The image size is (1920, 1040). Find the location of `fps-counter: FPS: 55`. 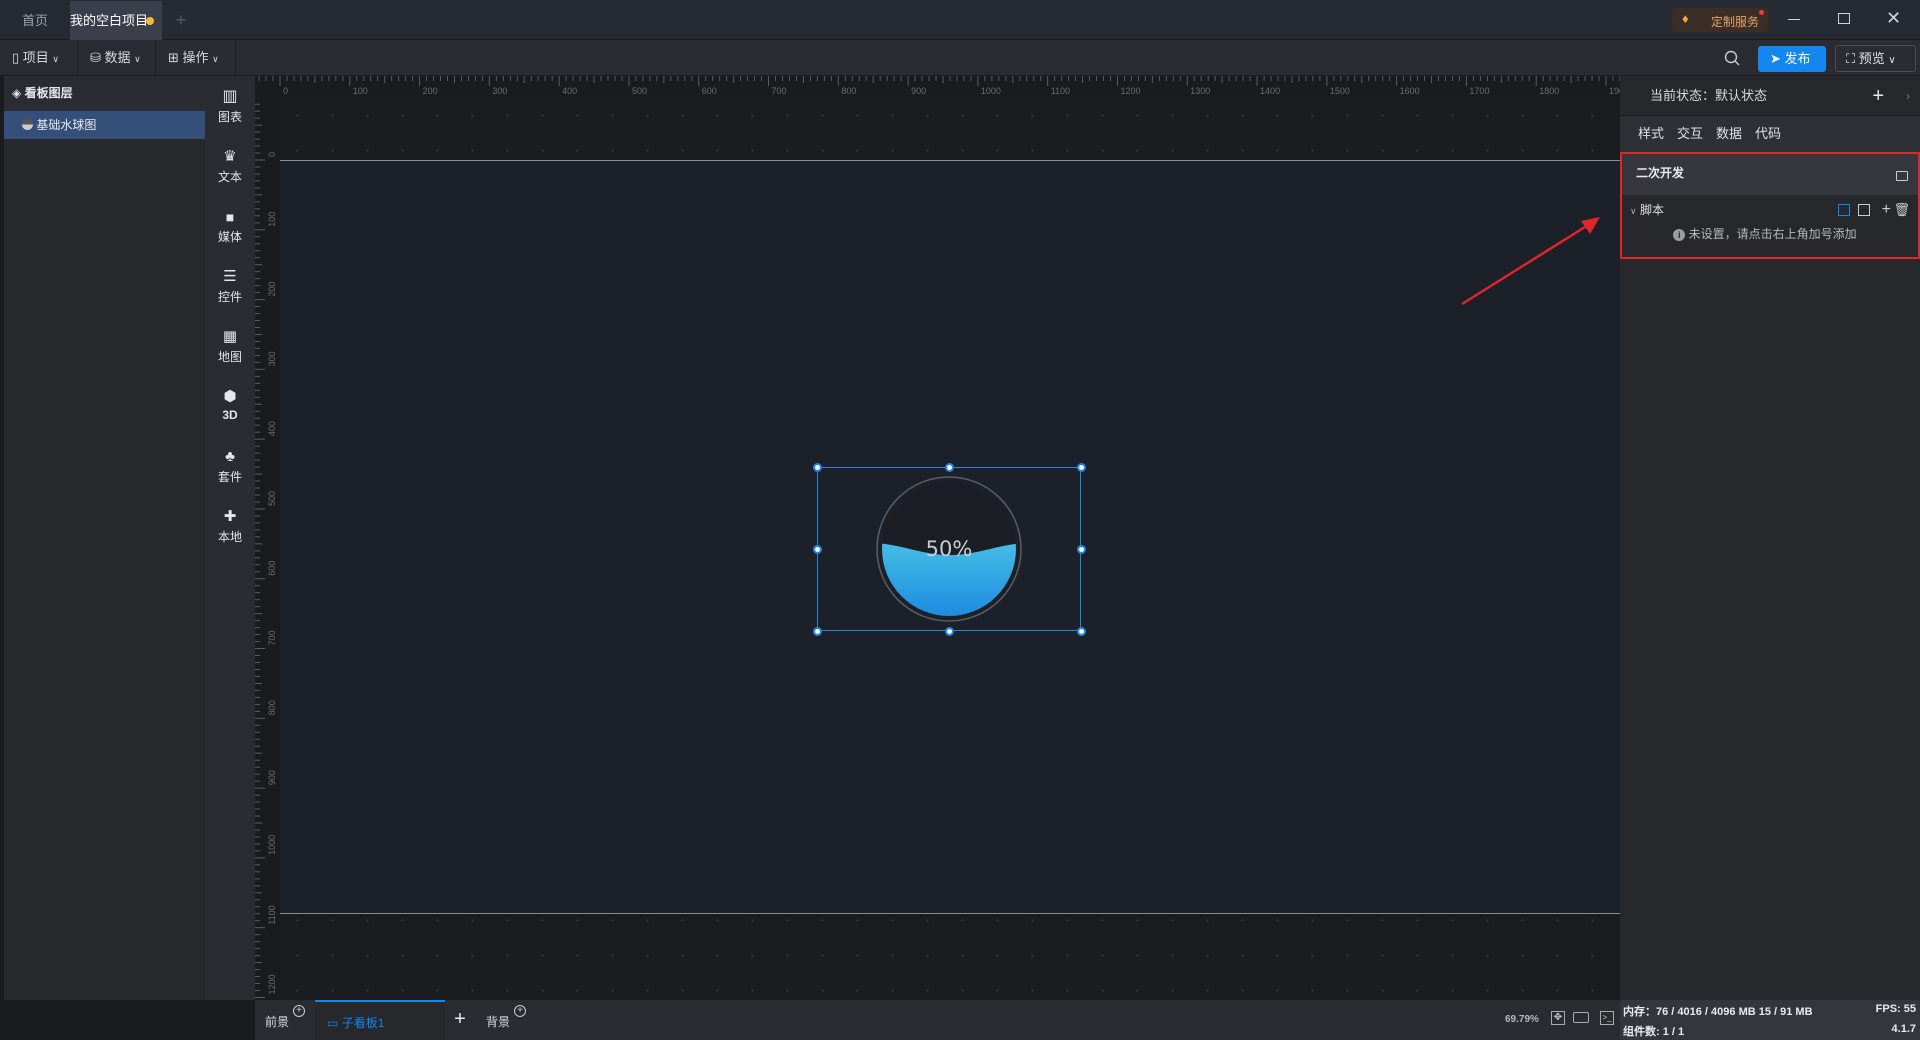

fps-counter: FPS: 55 is located at coordinates (1895, 1009).